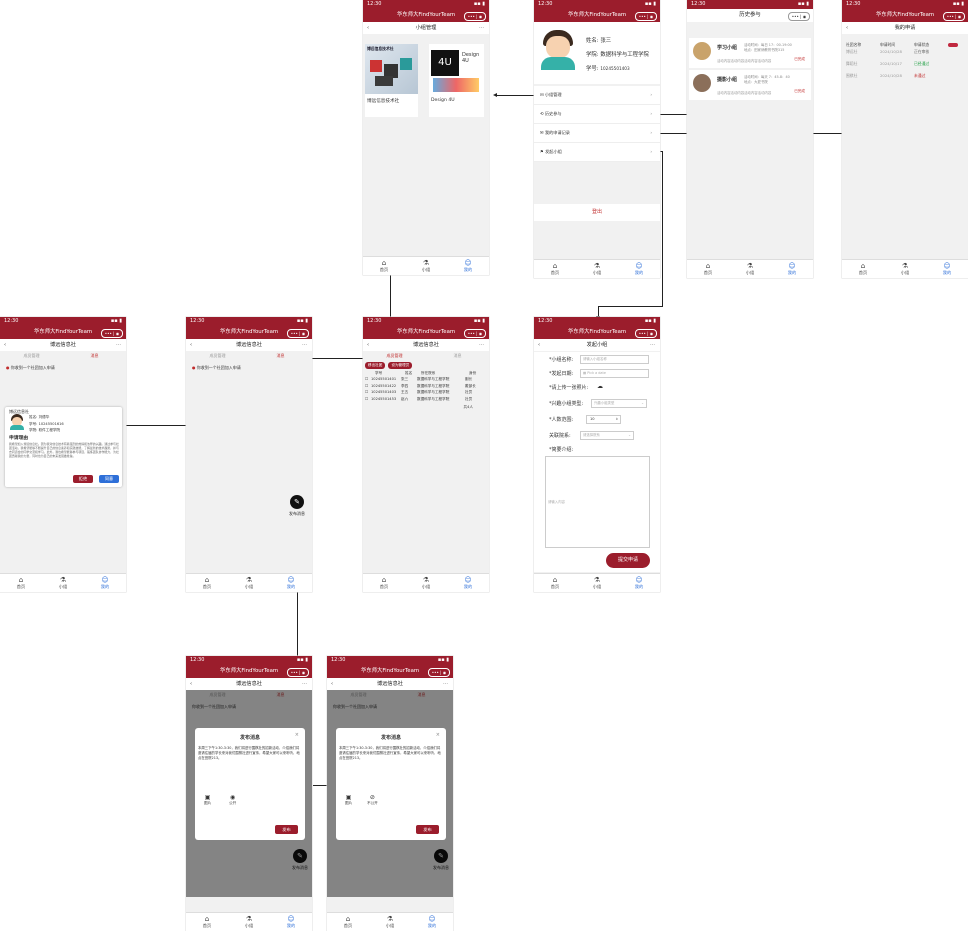 This screenshot has width=968, height=931. I want to click on set-admin-button: 设为管理员, so click(400, 365).